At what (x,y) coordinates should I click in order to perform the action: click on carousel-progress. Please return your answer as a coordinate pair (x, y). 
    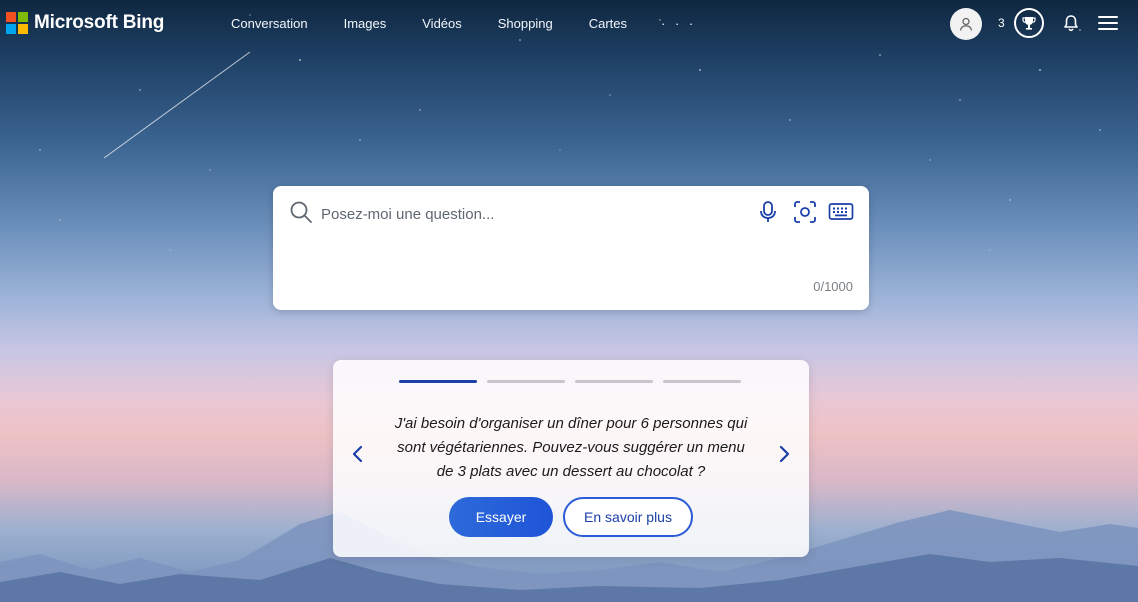
    Looking at the image, I should click on (570, 381).